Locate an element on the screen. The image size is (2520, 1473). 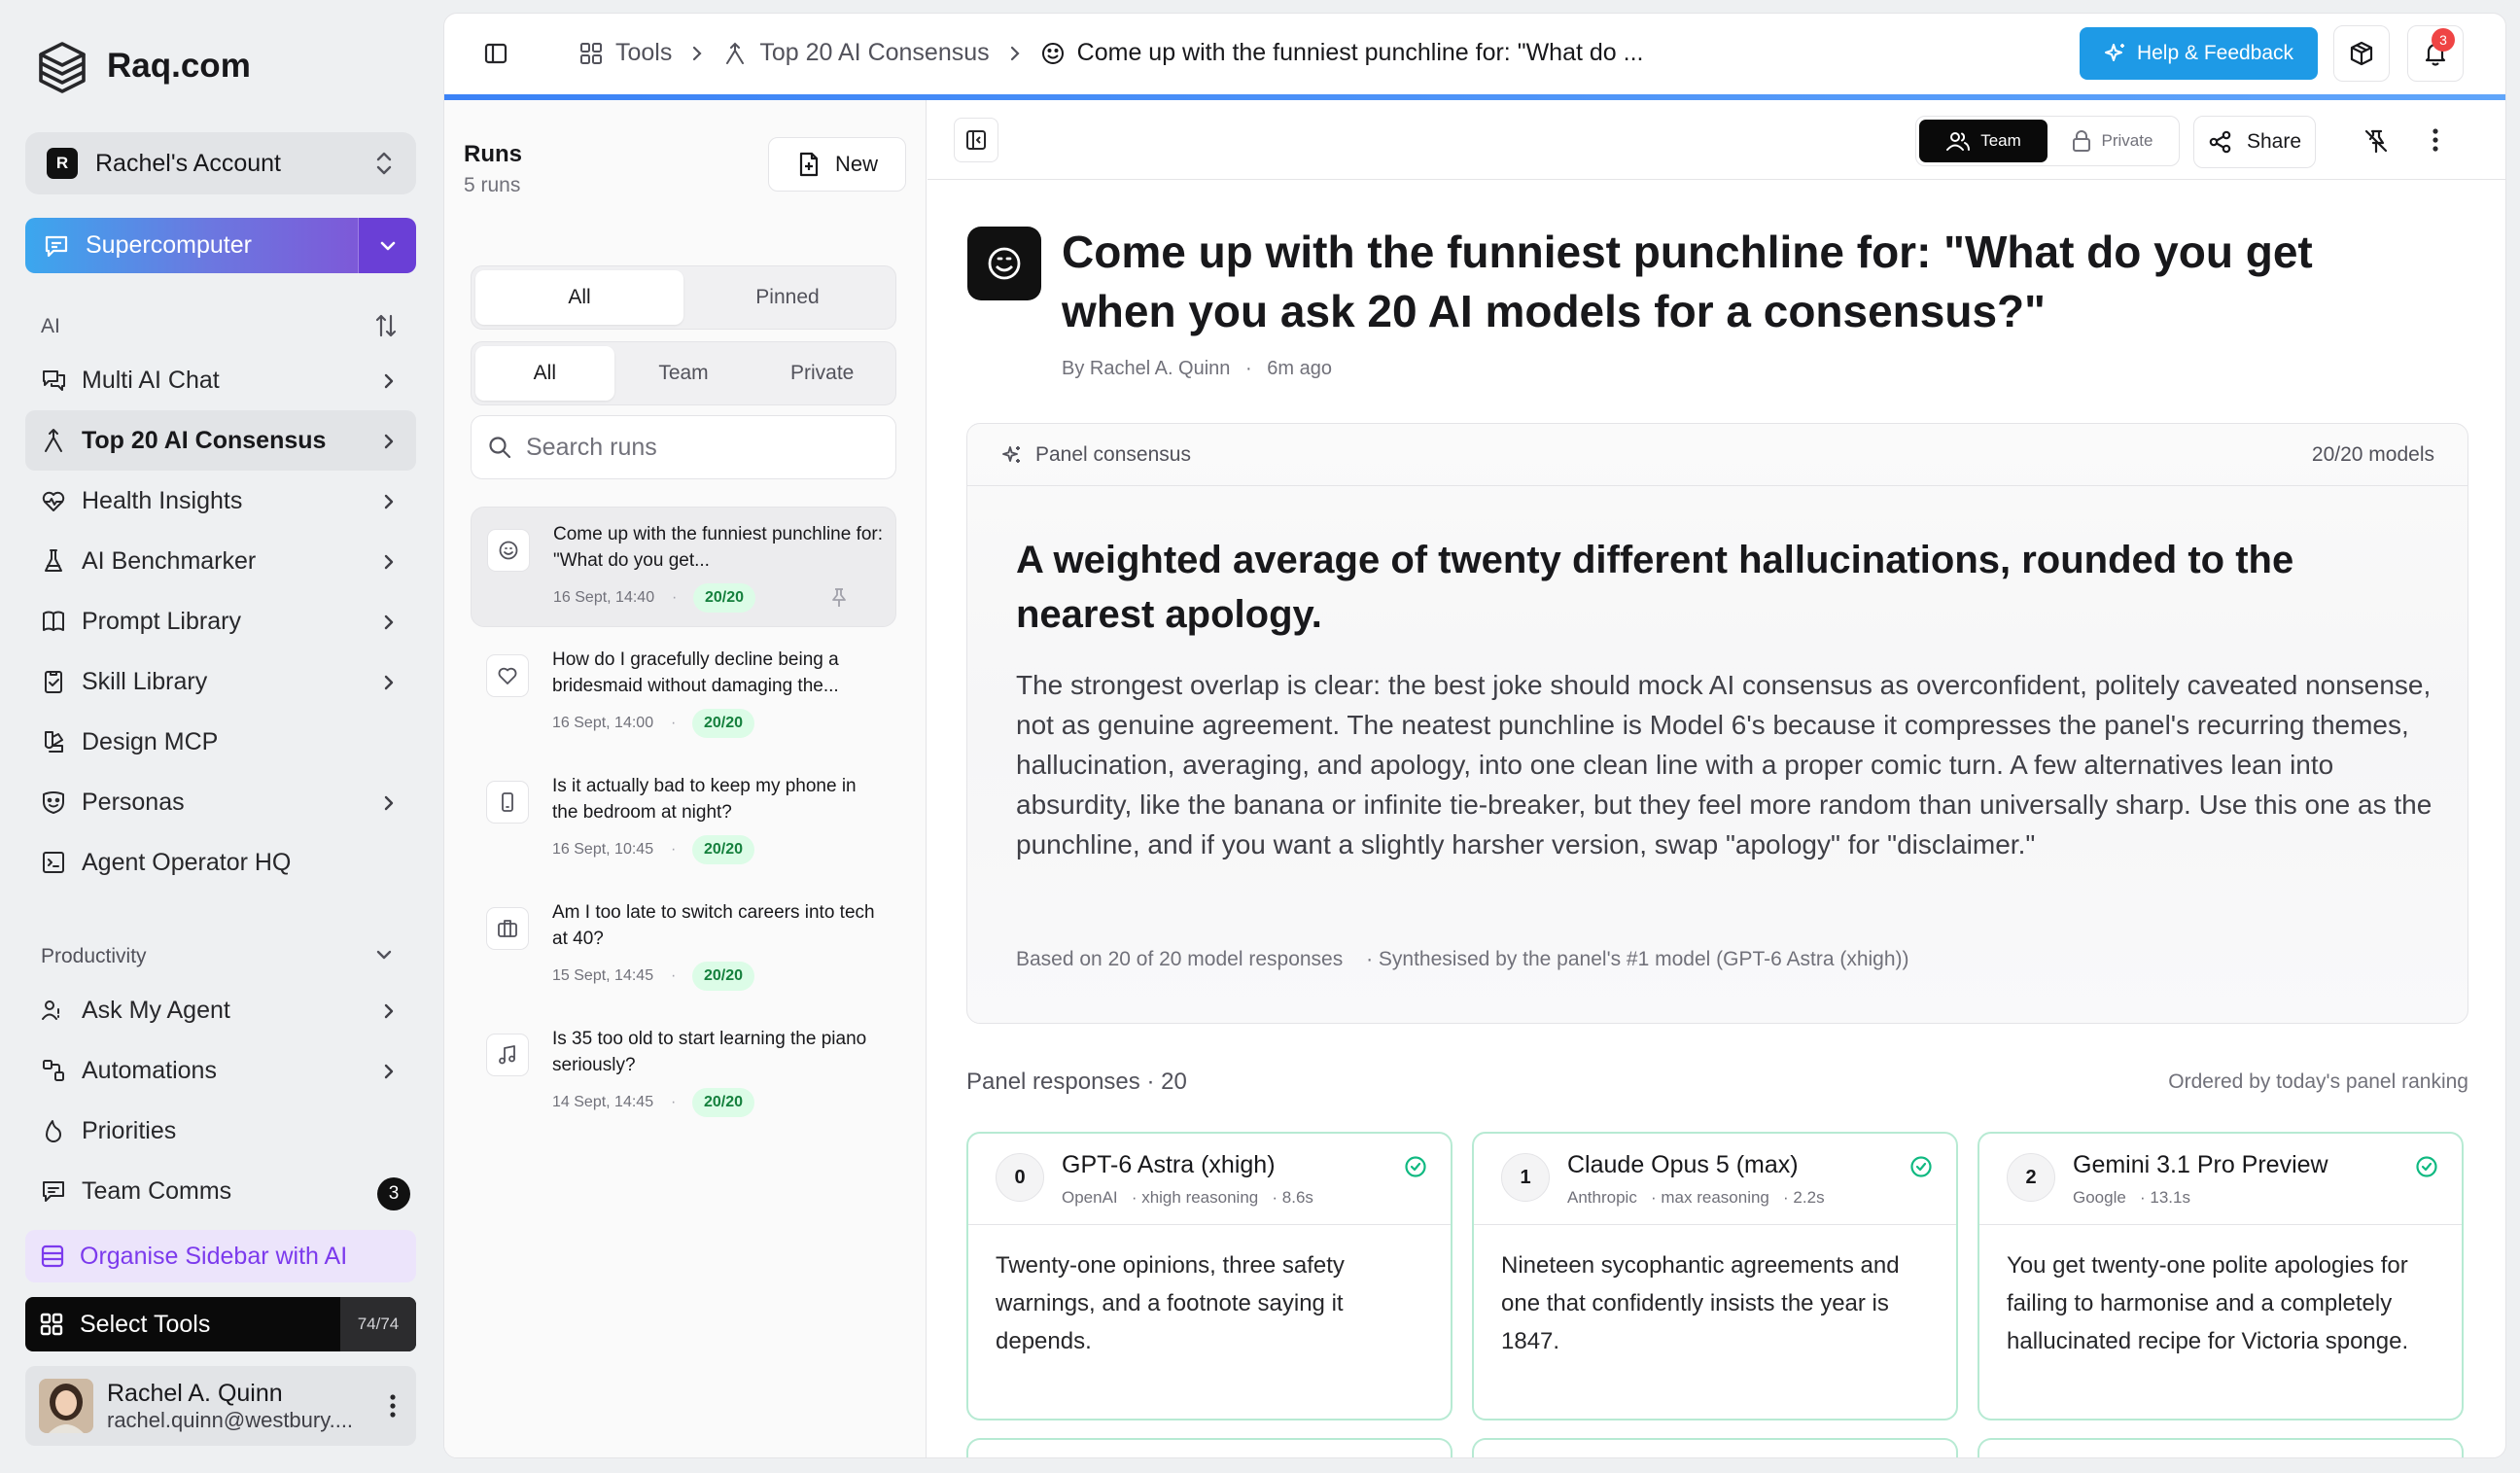
sidebar-item-ask-my-agent: Ask My Agent is located at coordinates (220, 1010).